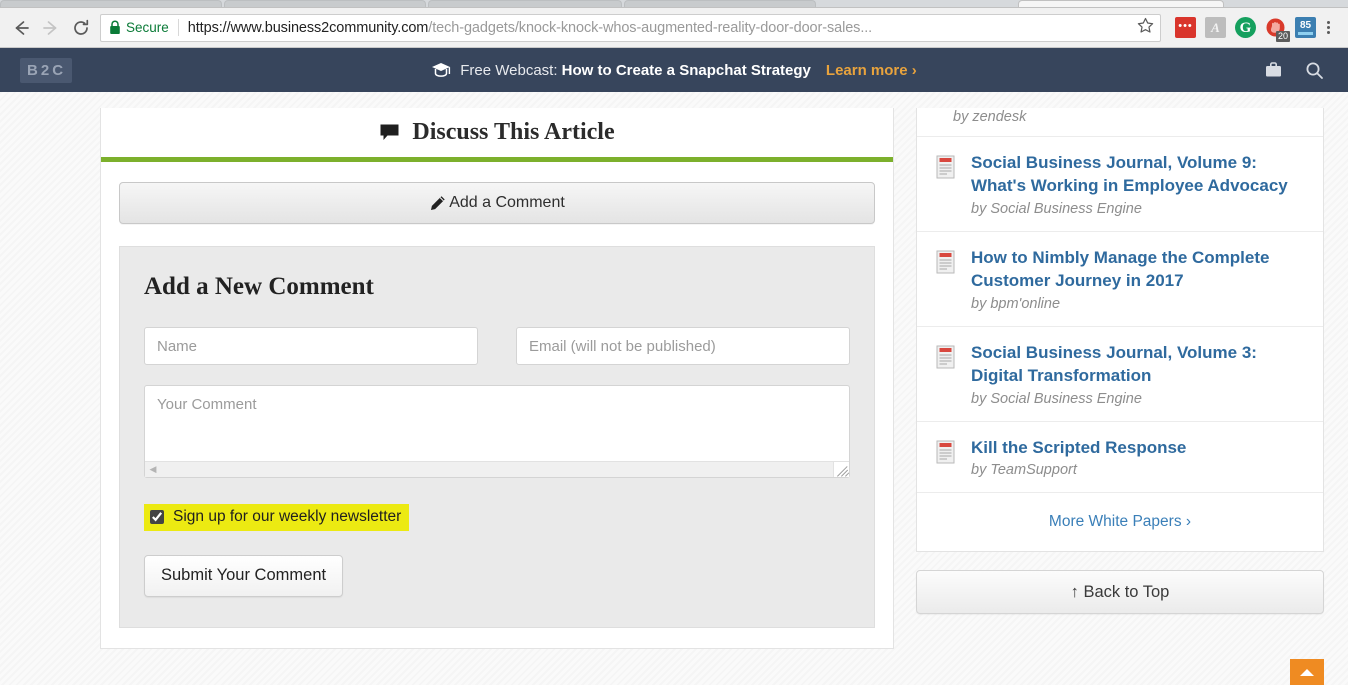  Describe the element at coordinates (147, 27) in the screenshot. I see `secure-label: Secure` at that location.